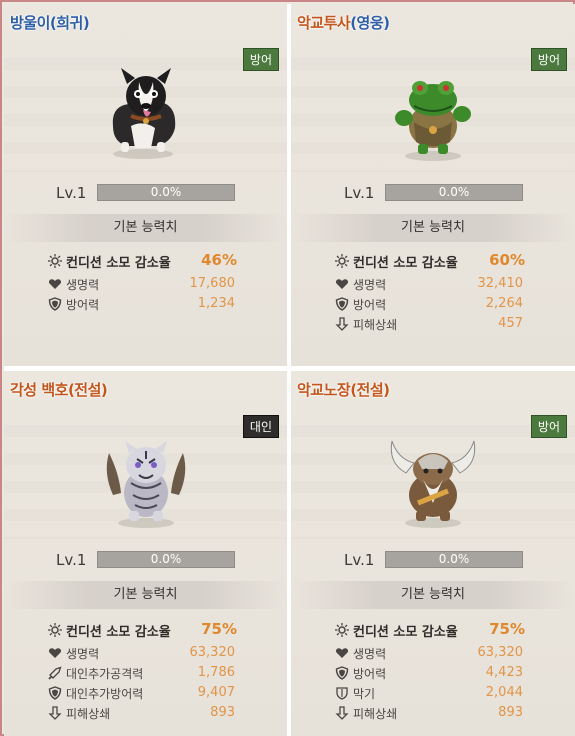 This screenshot has height=736, width=575. What do you see at coordinates (433, 121) in the screenshot?
I see `frog-fighter-pet-image` at bounding box center [433, 121].